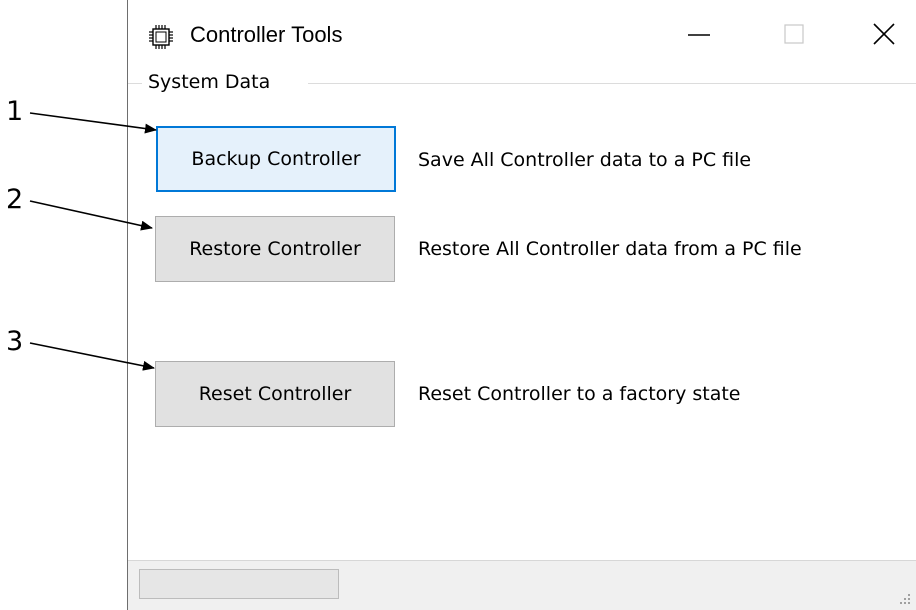 The width and height of the screenshot is (916, 610). What do you see at coordinates (904, 598) in the screenshot?
I see `resize-grip-icon` at bounding box center [904, 598].